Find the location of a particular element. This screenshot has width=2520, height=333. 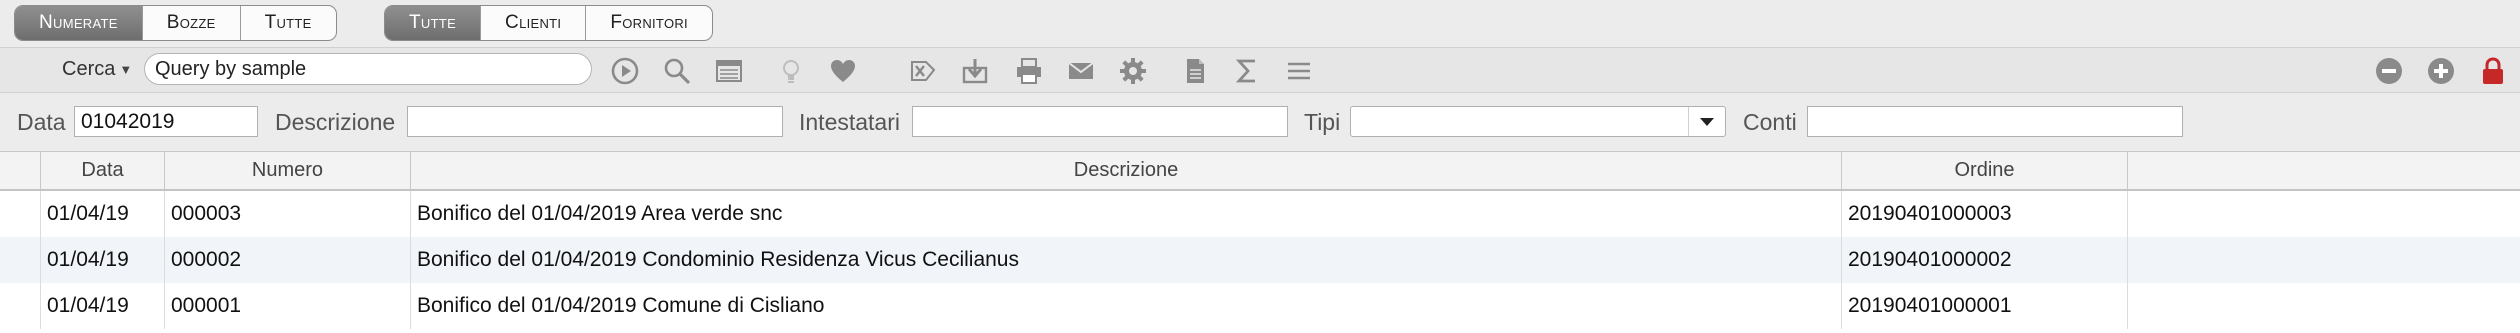

print-icon is located at coordinates (1029, 71).